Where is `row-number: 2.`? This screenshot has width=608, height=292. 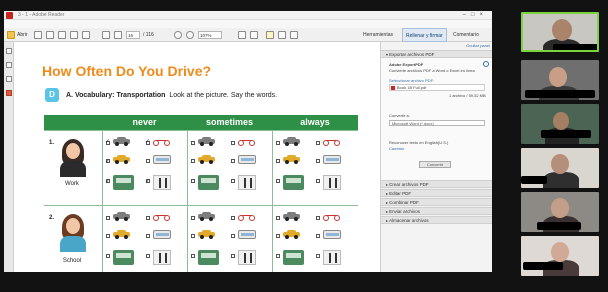
row-number: 2. is located at coordinates (52, 218).